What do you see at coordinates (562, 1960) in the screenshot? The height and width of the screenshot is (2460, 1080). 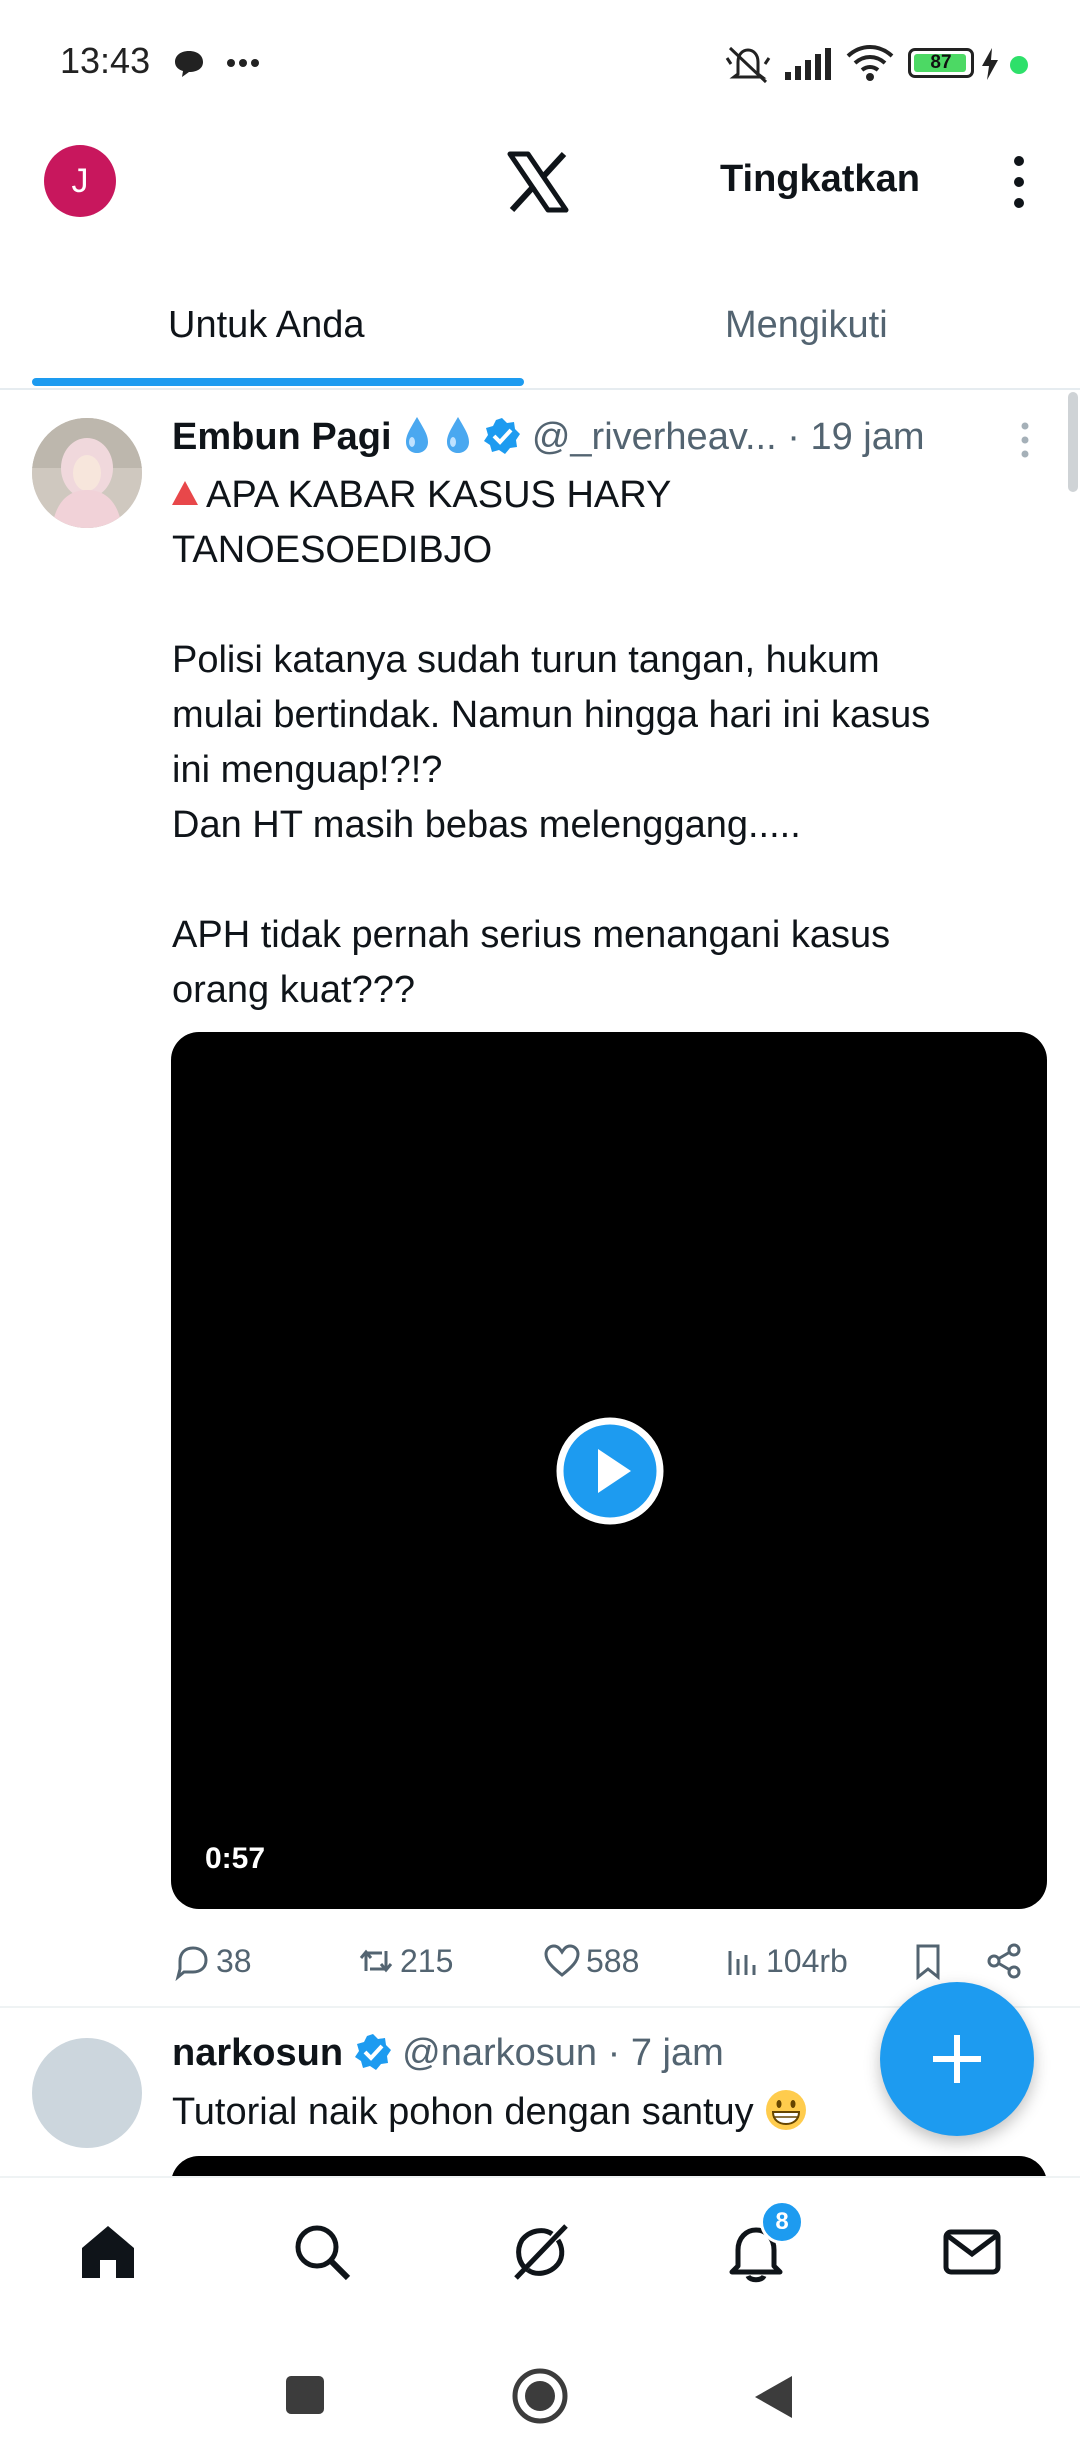 I see `heart-icon` at bounding box center [562, 1960].